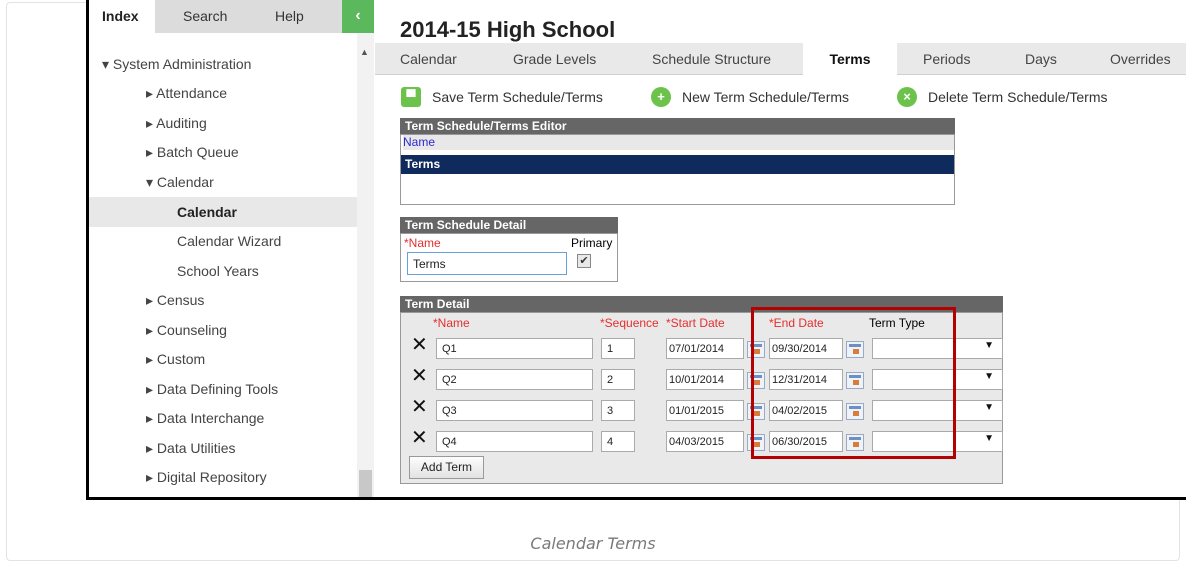  What do you see at coordinates (212, 389) in the screenshot?
I see `tree-item-data-defining-tools: ▸ Data Defining Tools` at bounding box center [212, 389].